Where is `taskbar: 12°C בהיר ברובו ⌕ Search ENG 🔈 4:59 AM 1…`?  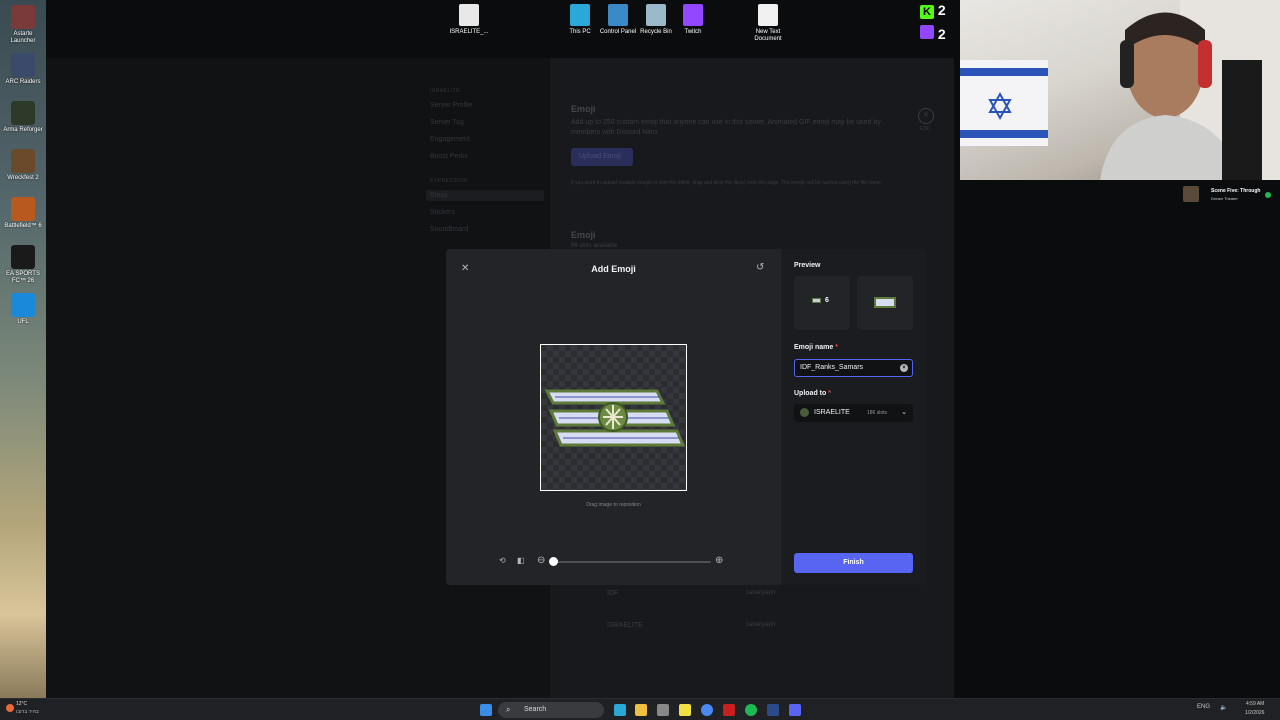
taskbar: 12°C בהיר ברובו ⌕ Search ENG 🔈 4:59 AM 1… is located at coordinates (640, 709).